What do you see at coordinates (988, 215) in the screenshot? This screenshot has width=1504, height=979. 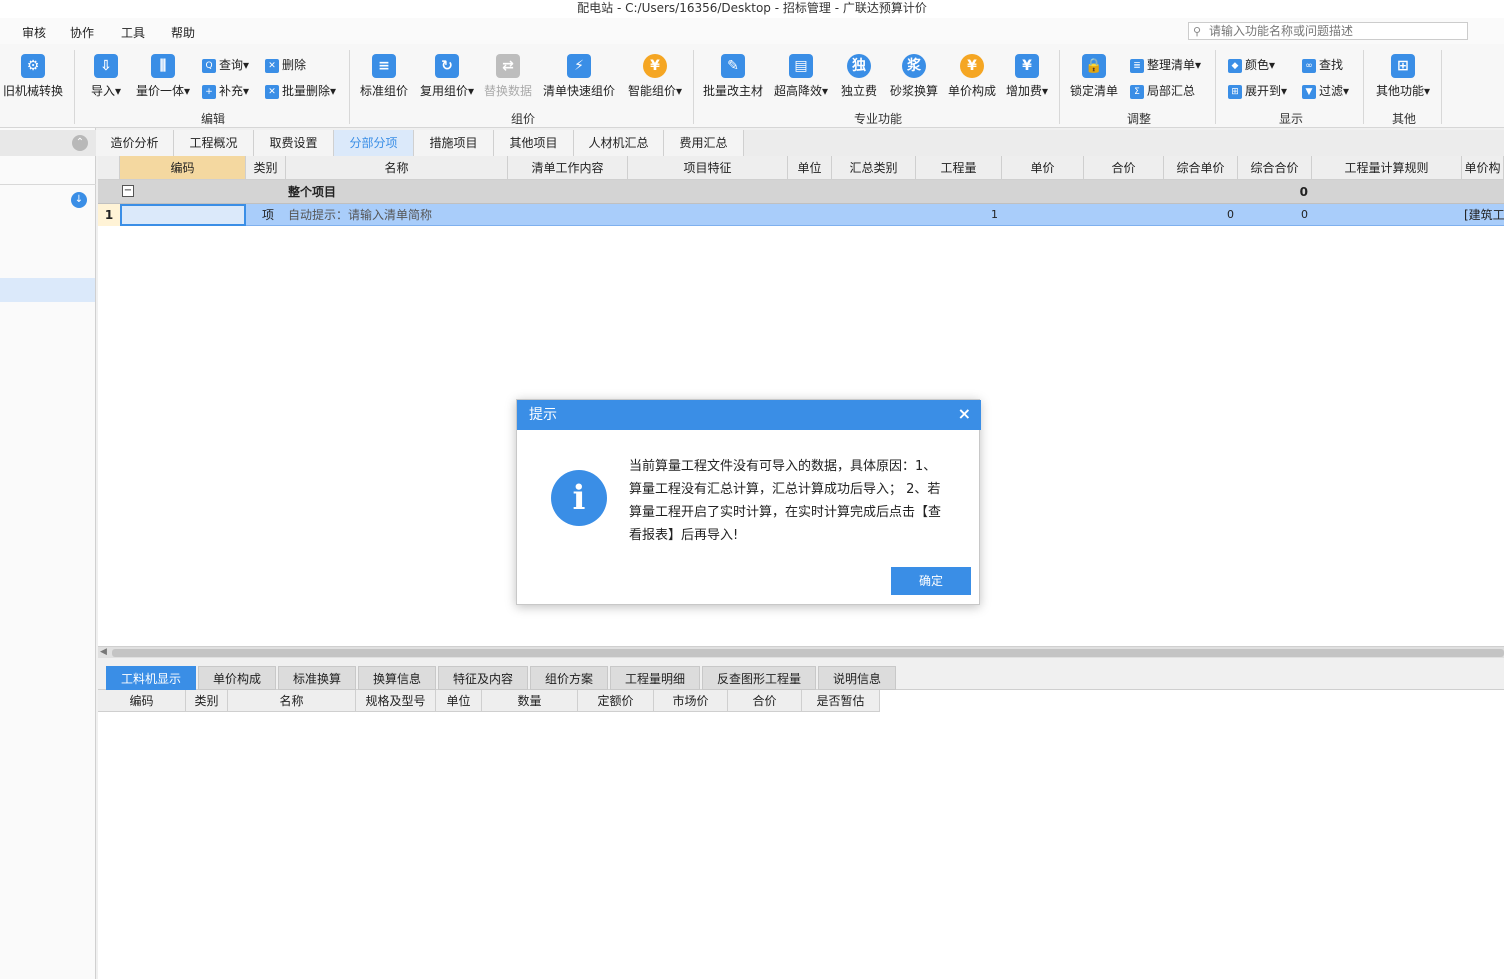 I see `qty-cell: 1` at bounding box center [988, 215].